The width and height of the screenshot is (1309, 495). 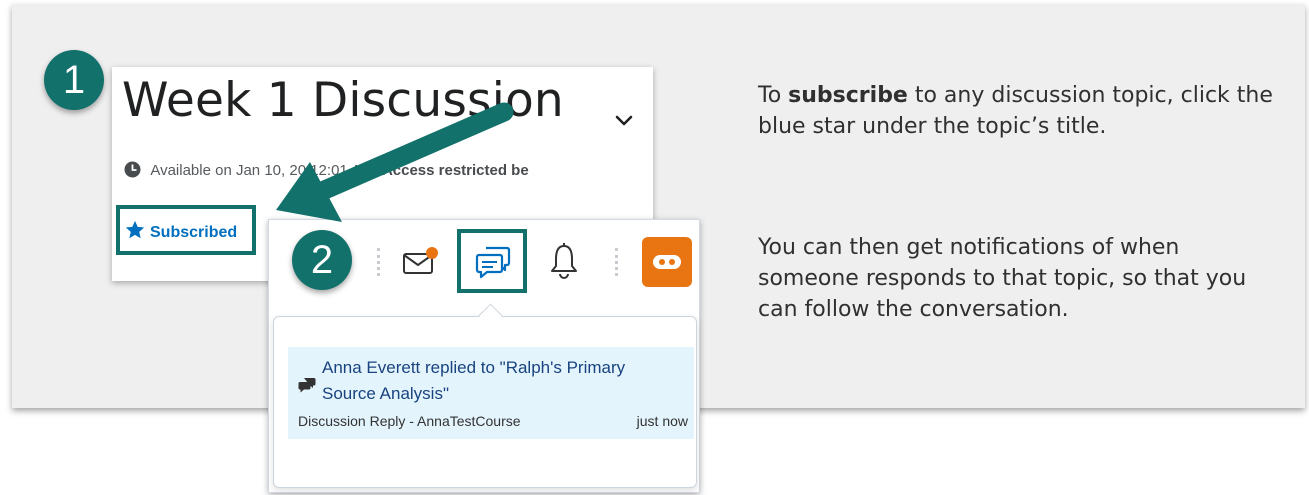 What do you see at coordinates (395, 162) in the screenshot?
I see `pointer-arrow` at bounding box center [395, 162].